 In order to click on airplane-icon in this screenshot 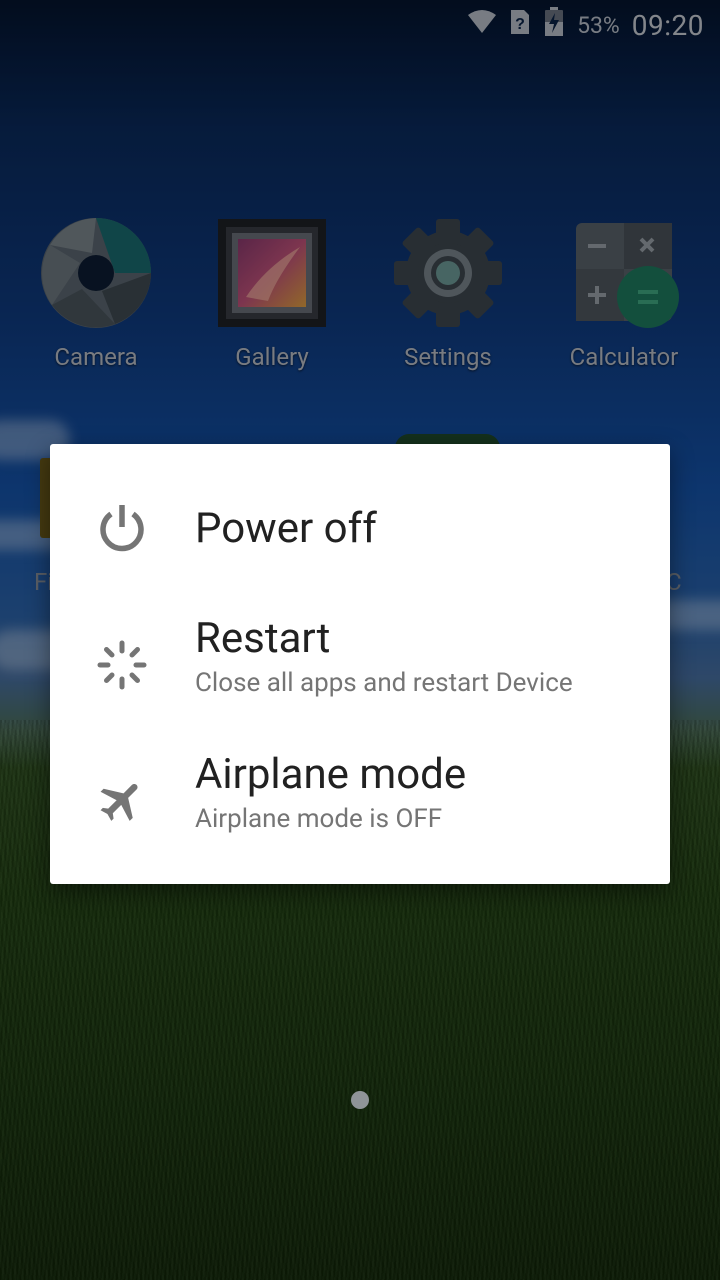, I will do `click(122, 801)`.